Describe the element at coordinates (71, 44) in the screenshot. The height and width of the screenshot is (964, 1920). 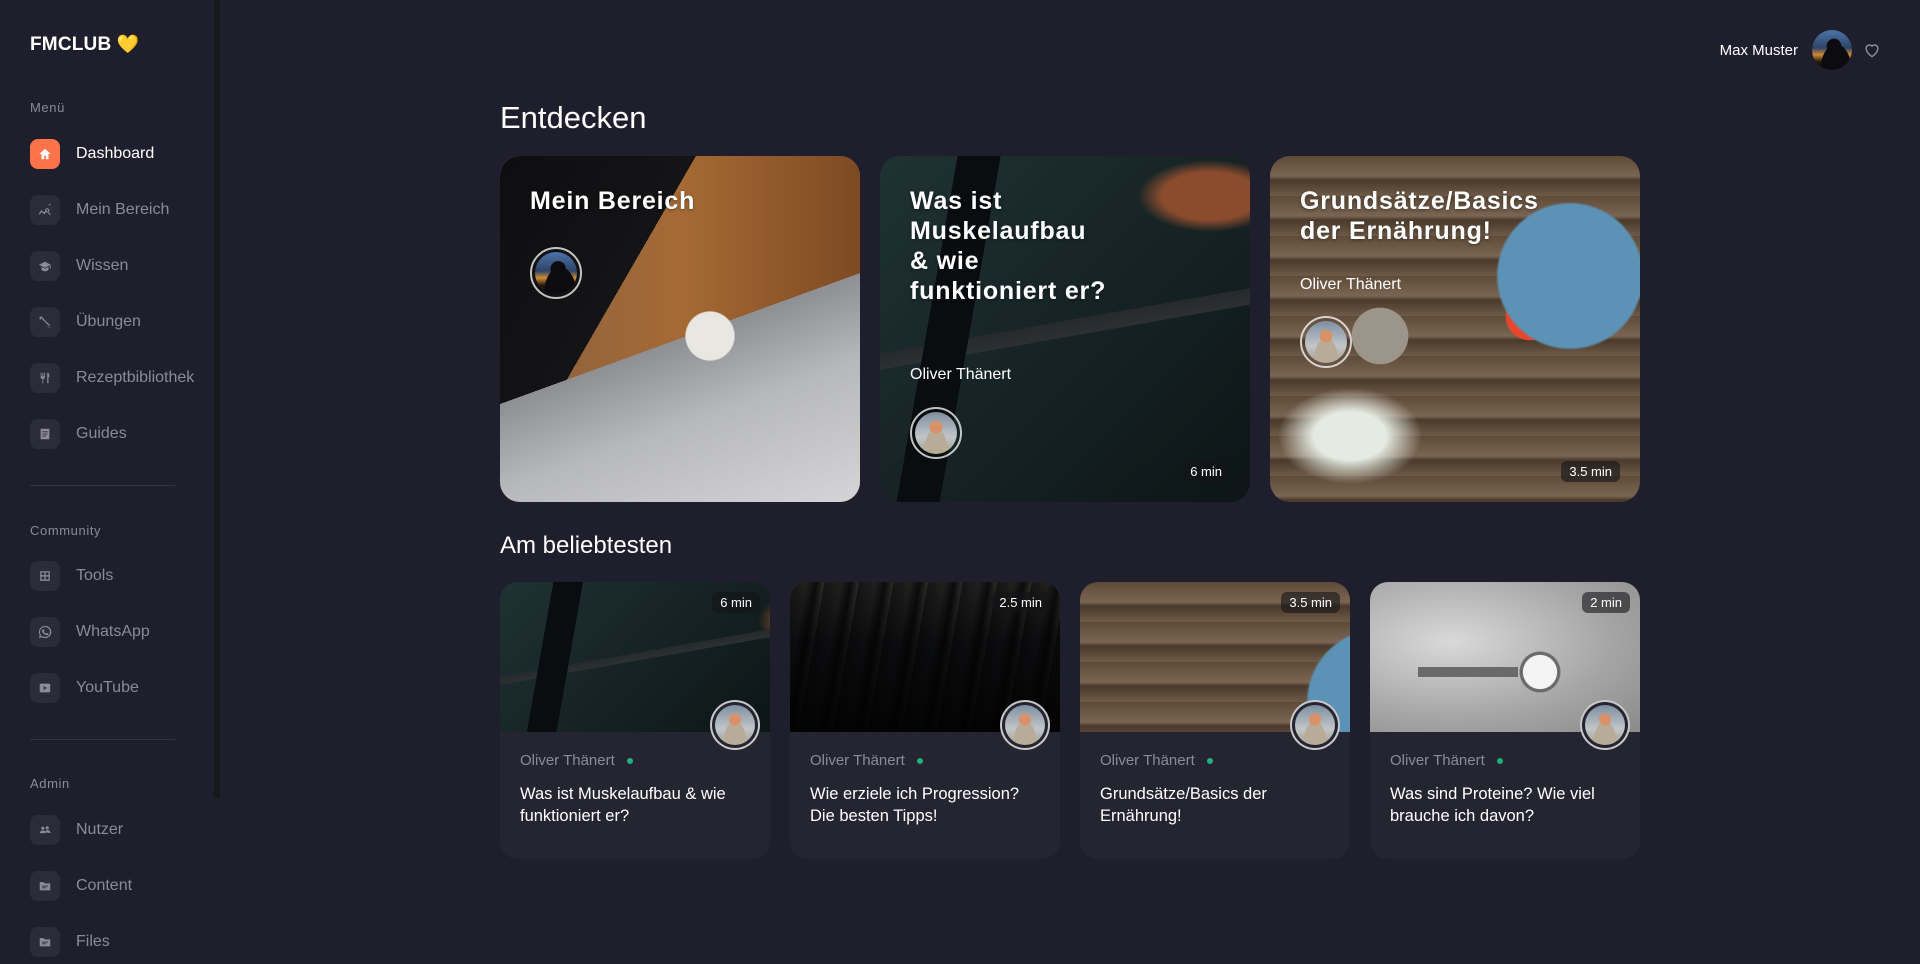
I see `brand-name: FMCLUB` at that location.